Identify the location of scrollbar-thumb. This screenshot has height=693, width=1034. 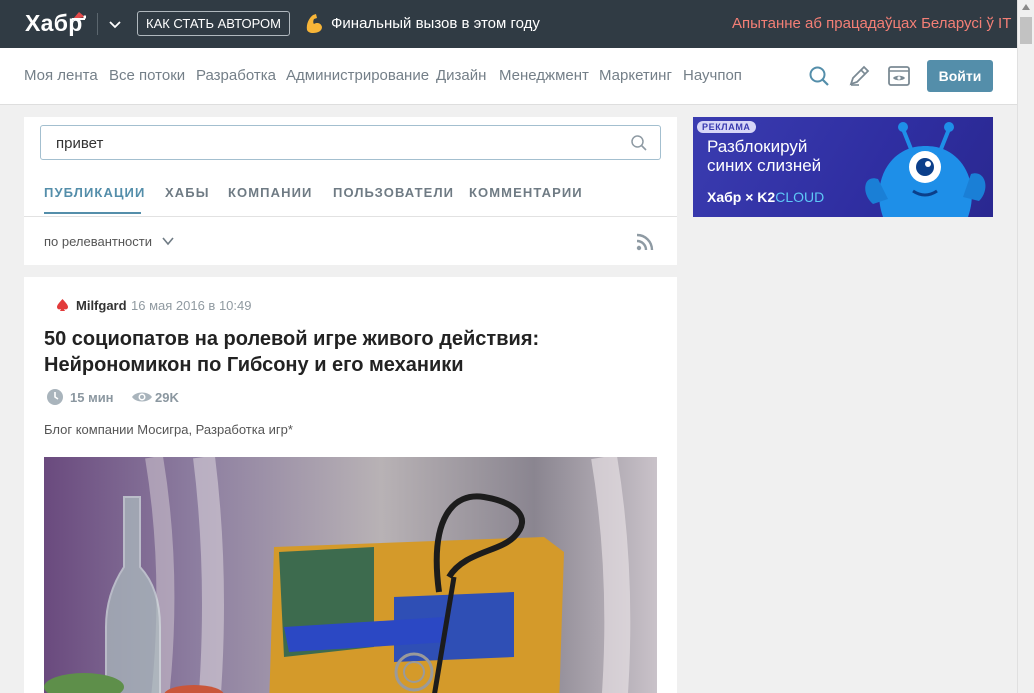
(1026, 30).